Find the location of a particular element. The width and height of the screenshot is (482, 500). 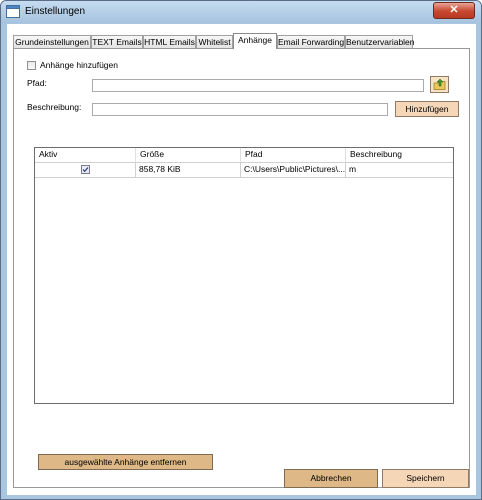

cell-description: m is located at coordinates (353, 169).